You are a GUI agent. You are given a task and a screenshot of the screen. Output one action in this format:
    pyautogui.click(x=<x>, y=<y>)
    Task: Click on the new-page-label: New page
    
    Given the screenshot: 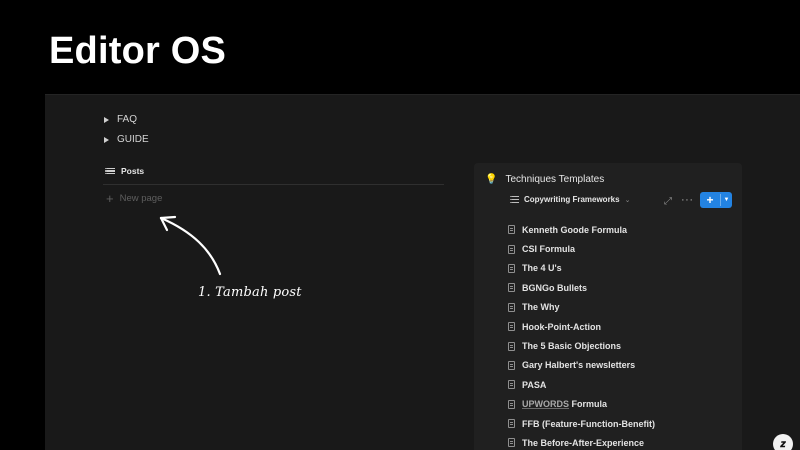 What is the action you would take?
    pyautogui.click(x=141, y=198)
    